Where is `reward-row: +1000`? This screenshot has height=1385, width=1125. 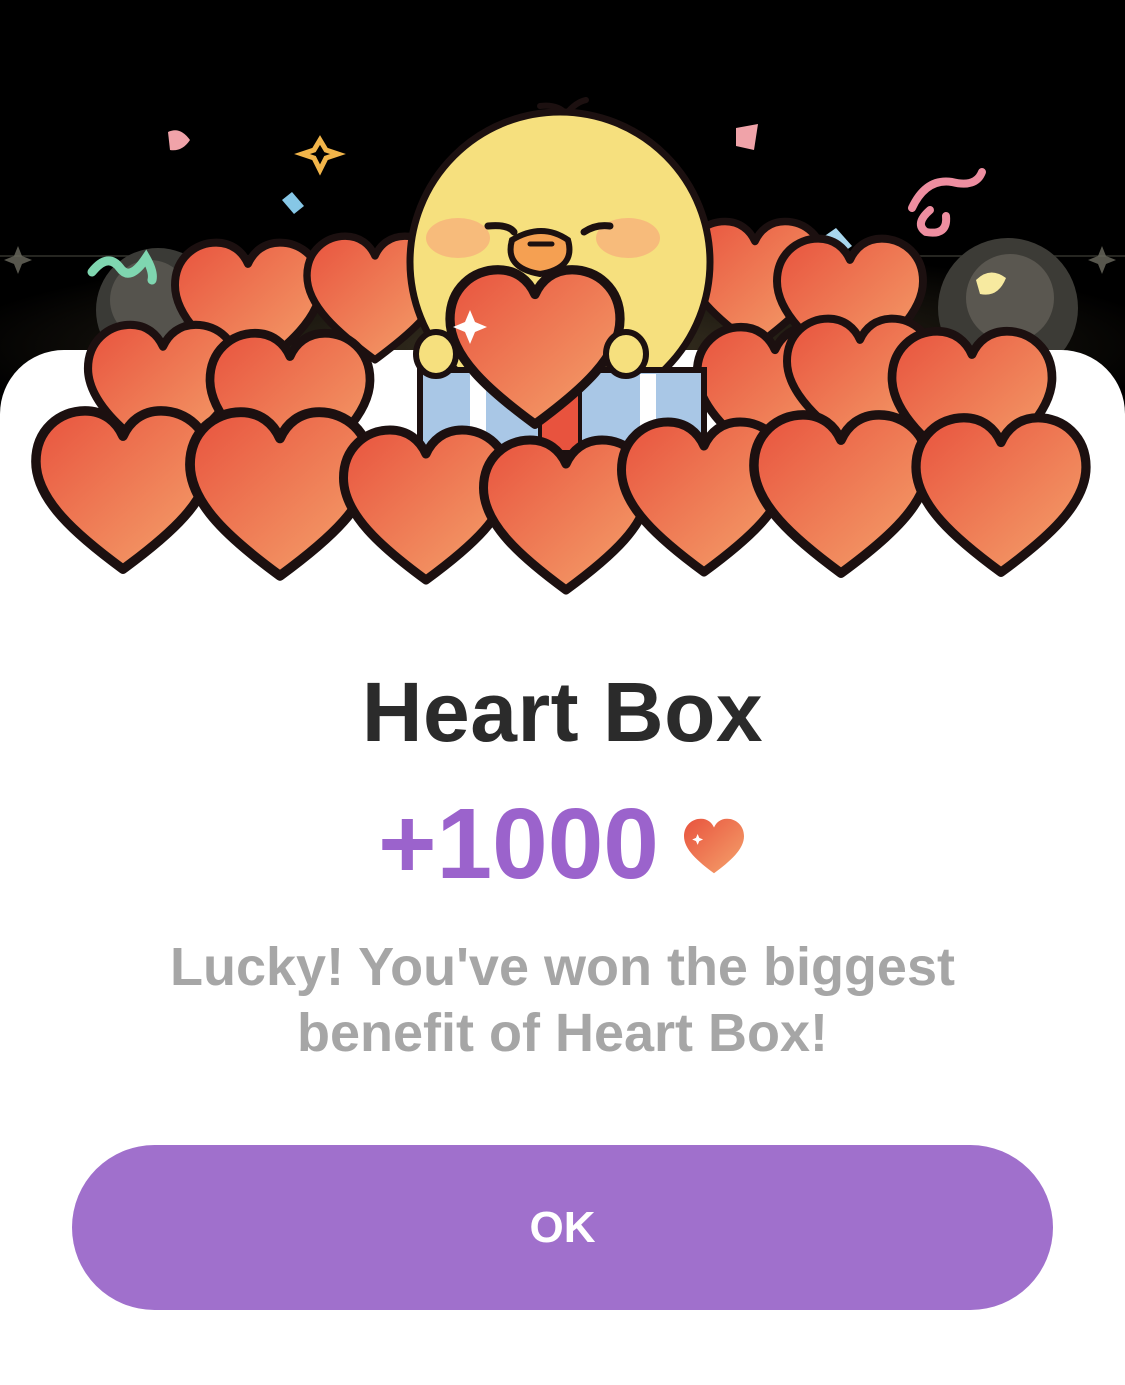 reward-row: +1000 is located at coordinates (562, 844).